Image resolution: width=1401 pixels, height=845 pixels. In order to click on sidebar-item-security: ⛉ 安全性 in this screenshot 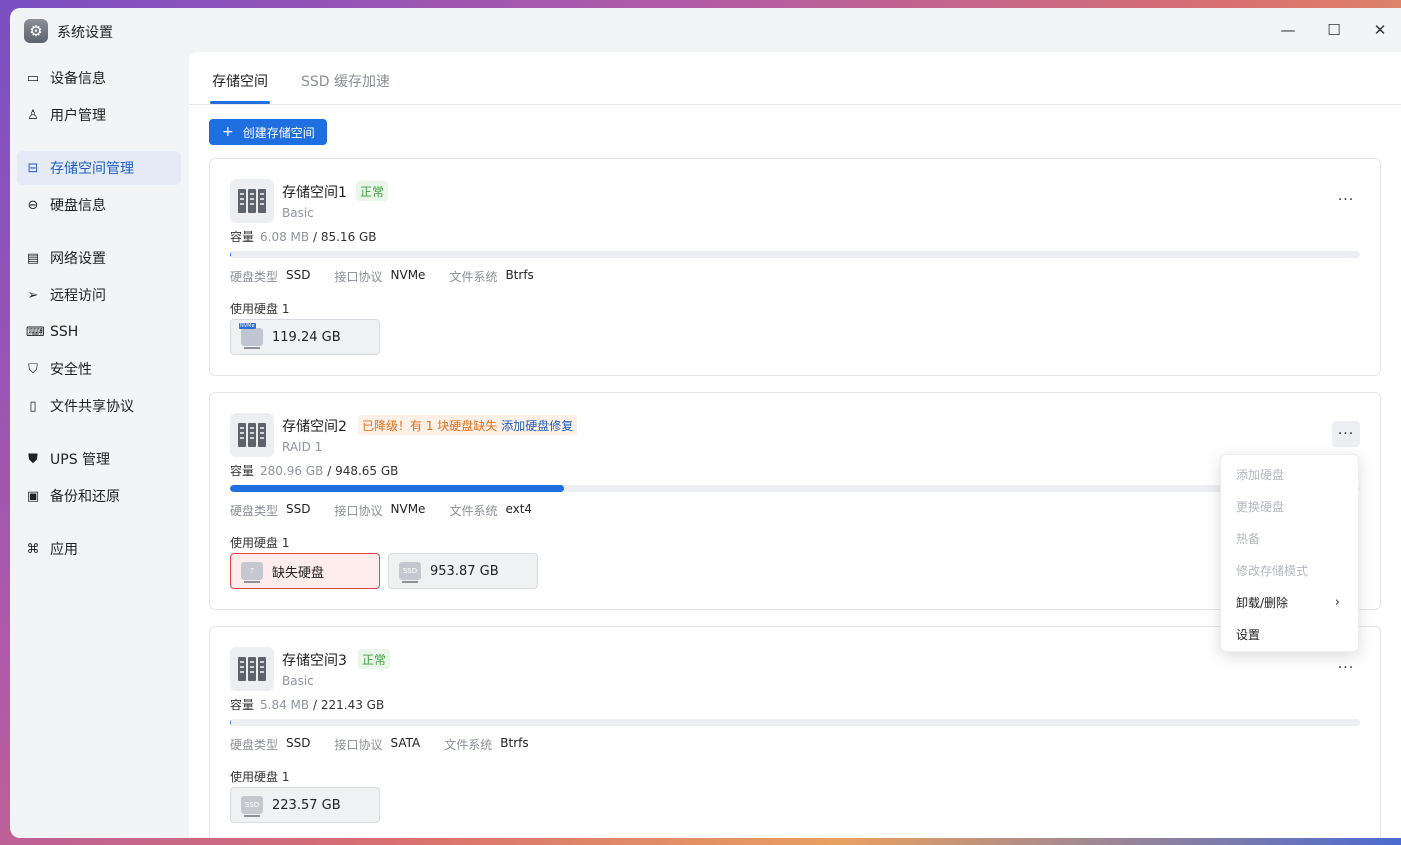, I will do `click(99, 369)`.